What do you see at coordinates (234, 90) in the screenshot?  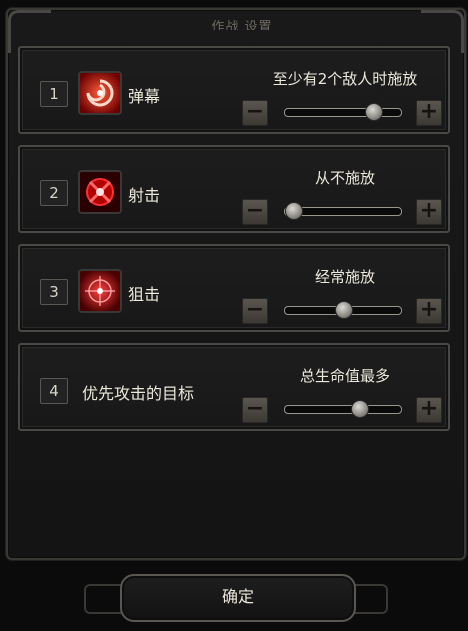 I see `skill-row-1: 1 弹幕 至少有2个敌人时施放 − +` at bounding box center [234, 90].